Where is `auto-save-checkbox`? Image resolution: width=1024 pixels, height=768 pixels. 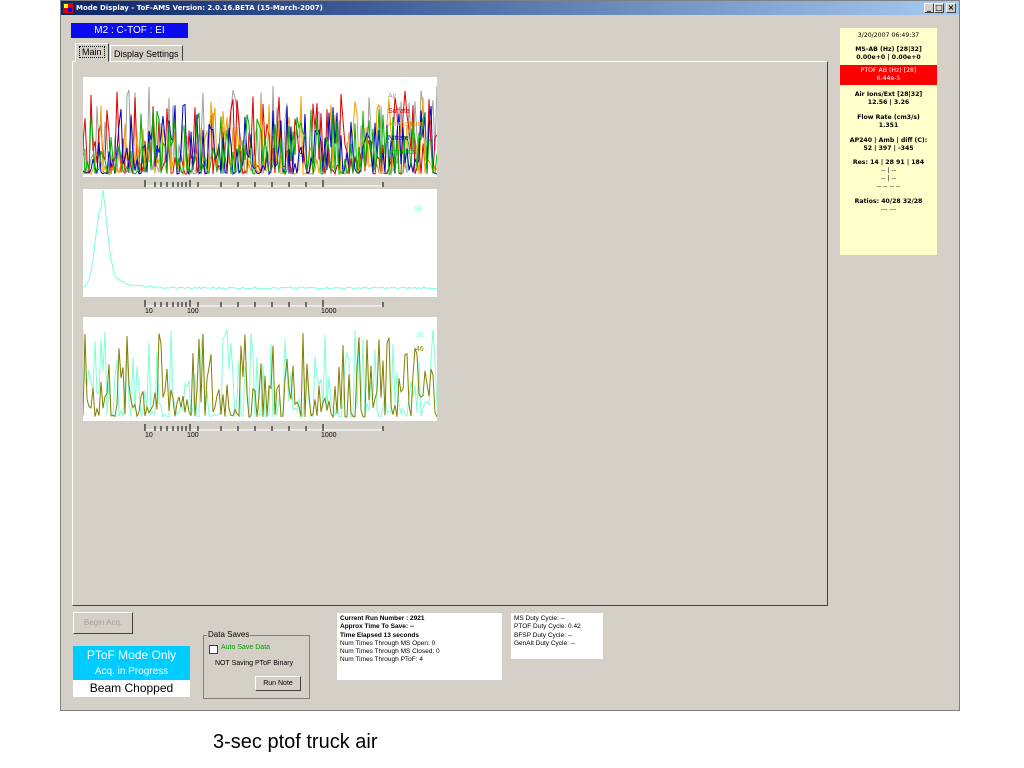
auto-save-checkbox is located at coordinates (213, 649).